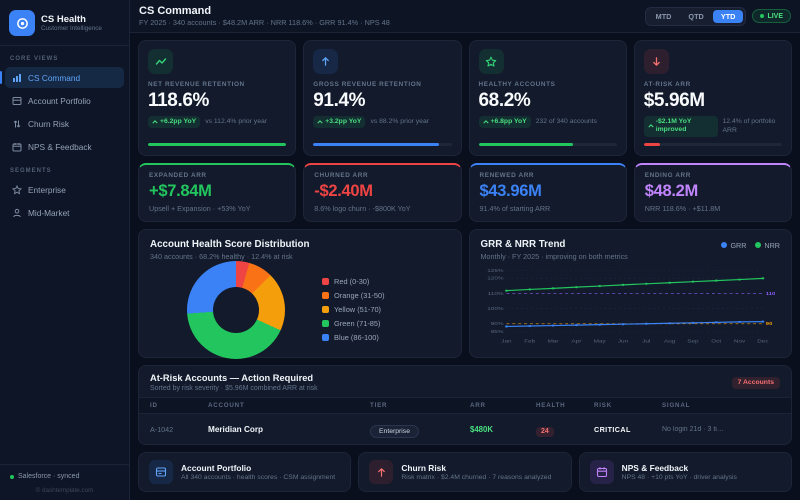 This screenshot has height=500, width=800. Describe the element at coordinates (768, 324) in the screenshot. I see `svg-text: 90` at that location.